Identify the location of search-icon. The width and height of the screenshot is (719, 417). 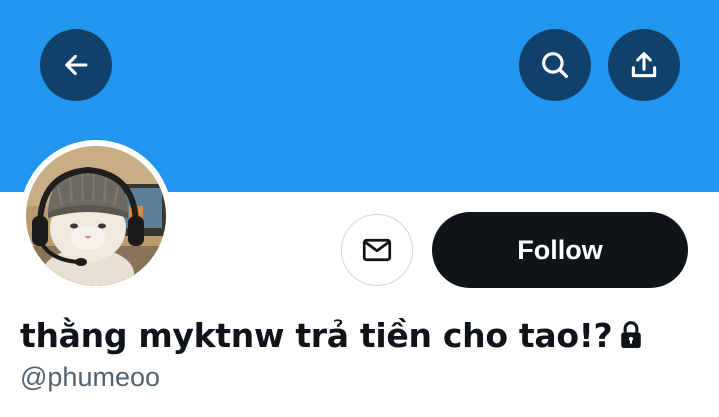
(555, 65).